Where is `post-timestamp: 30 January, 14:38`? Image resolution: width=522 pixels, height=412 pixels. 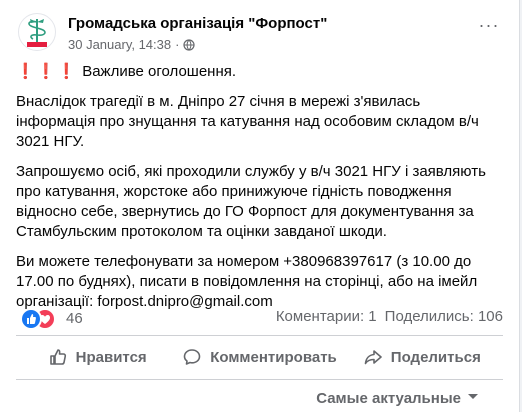
post-timestamp: 30 January, 14:38 is located at coordinates (119, 44).